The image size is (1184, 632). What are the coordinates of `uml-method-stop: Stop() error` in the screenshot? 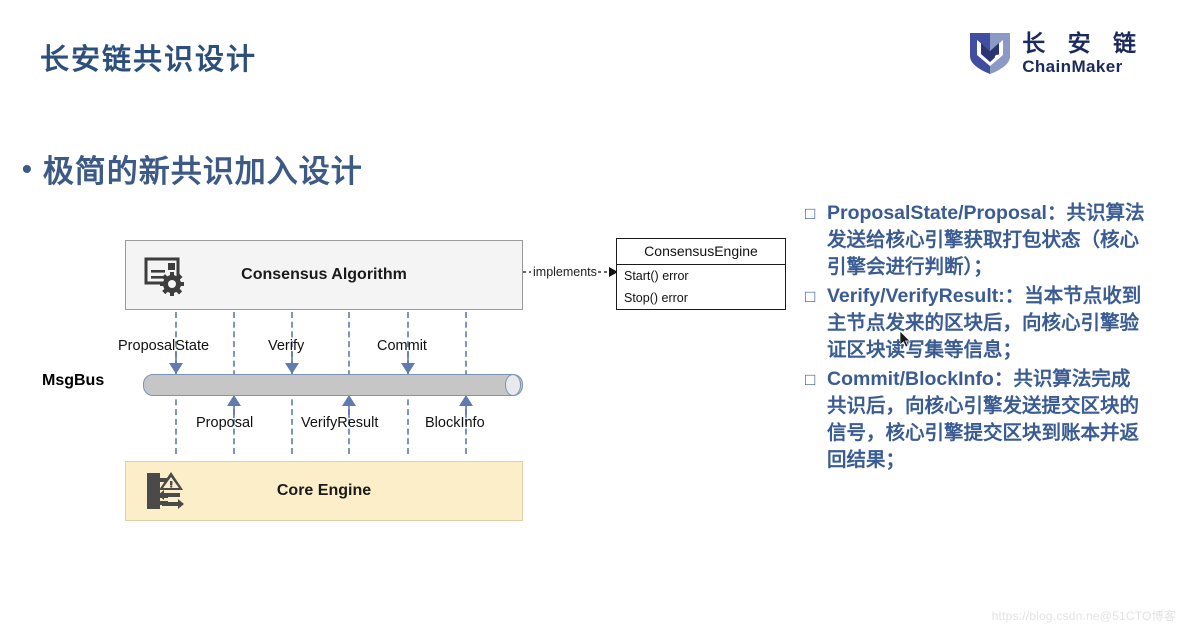 It's located at (656, 298).